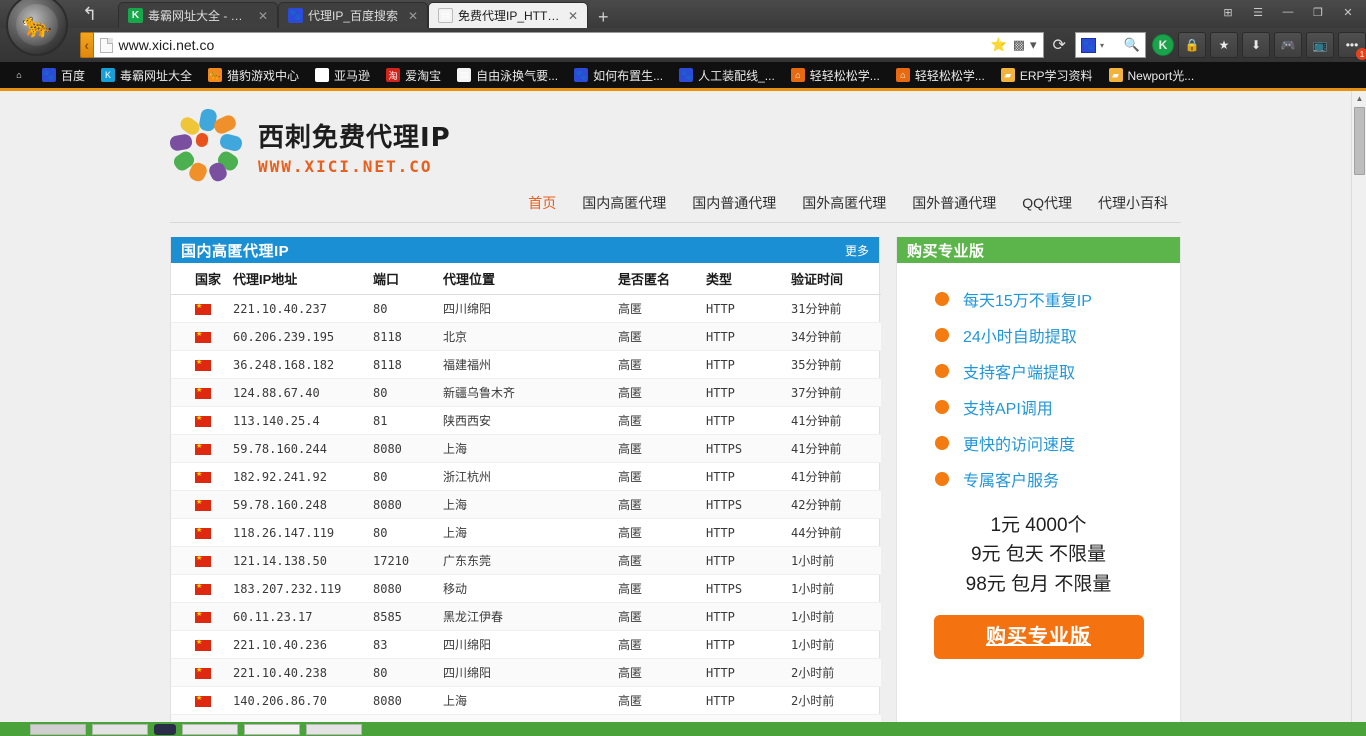 The height and width of the screenshot is (736, 1366). Describe the element at coordinates (198, 15) in the screenshot. I see `tab-0: K 毒霸网址大全 - 最安... ✕` at that location.